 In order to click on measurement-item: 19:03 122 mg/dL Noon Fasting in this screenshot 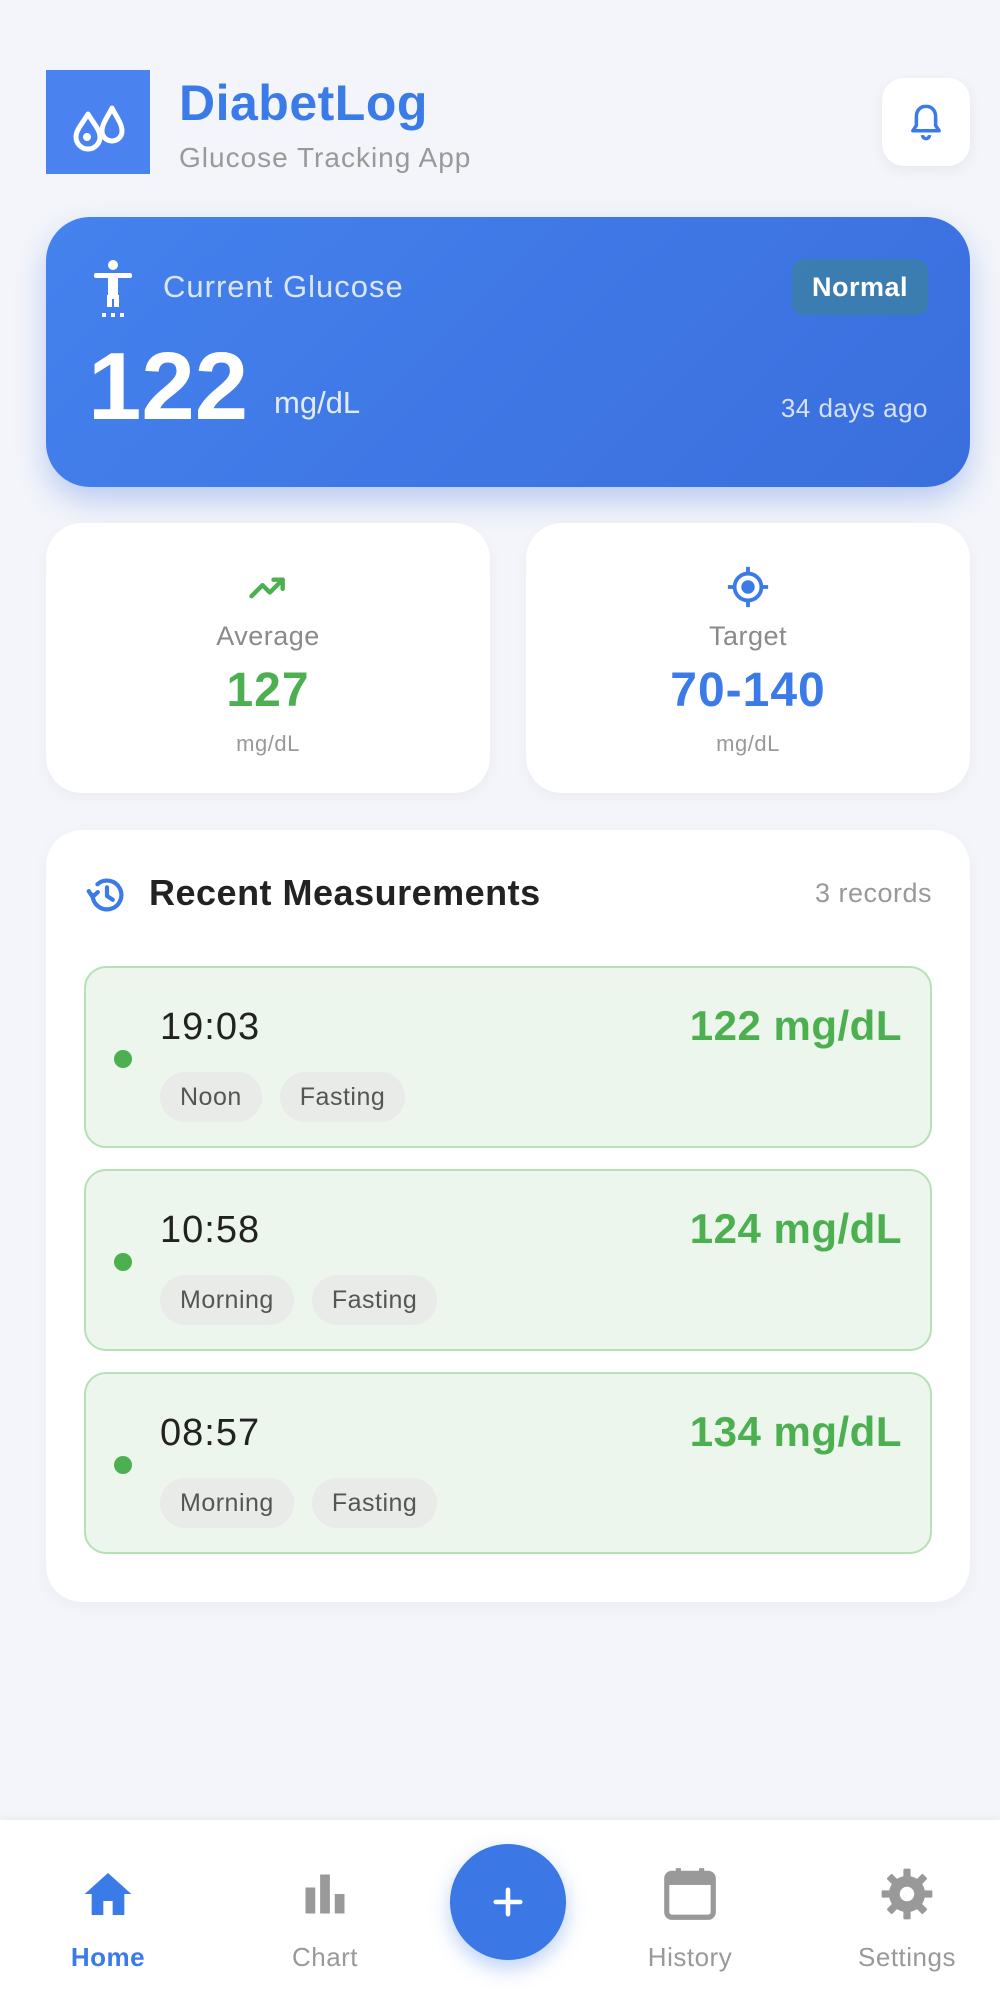, I will do `click(508, 1057)`.